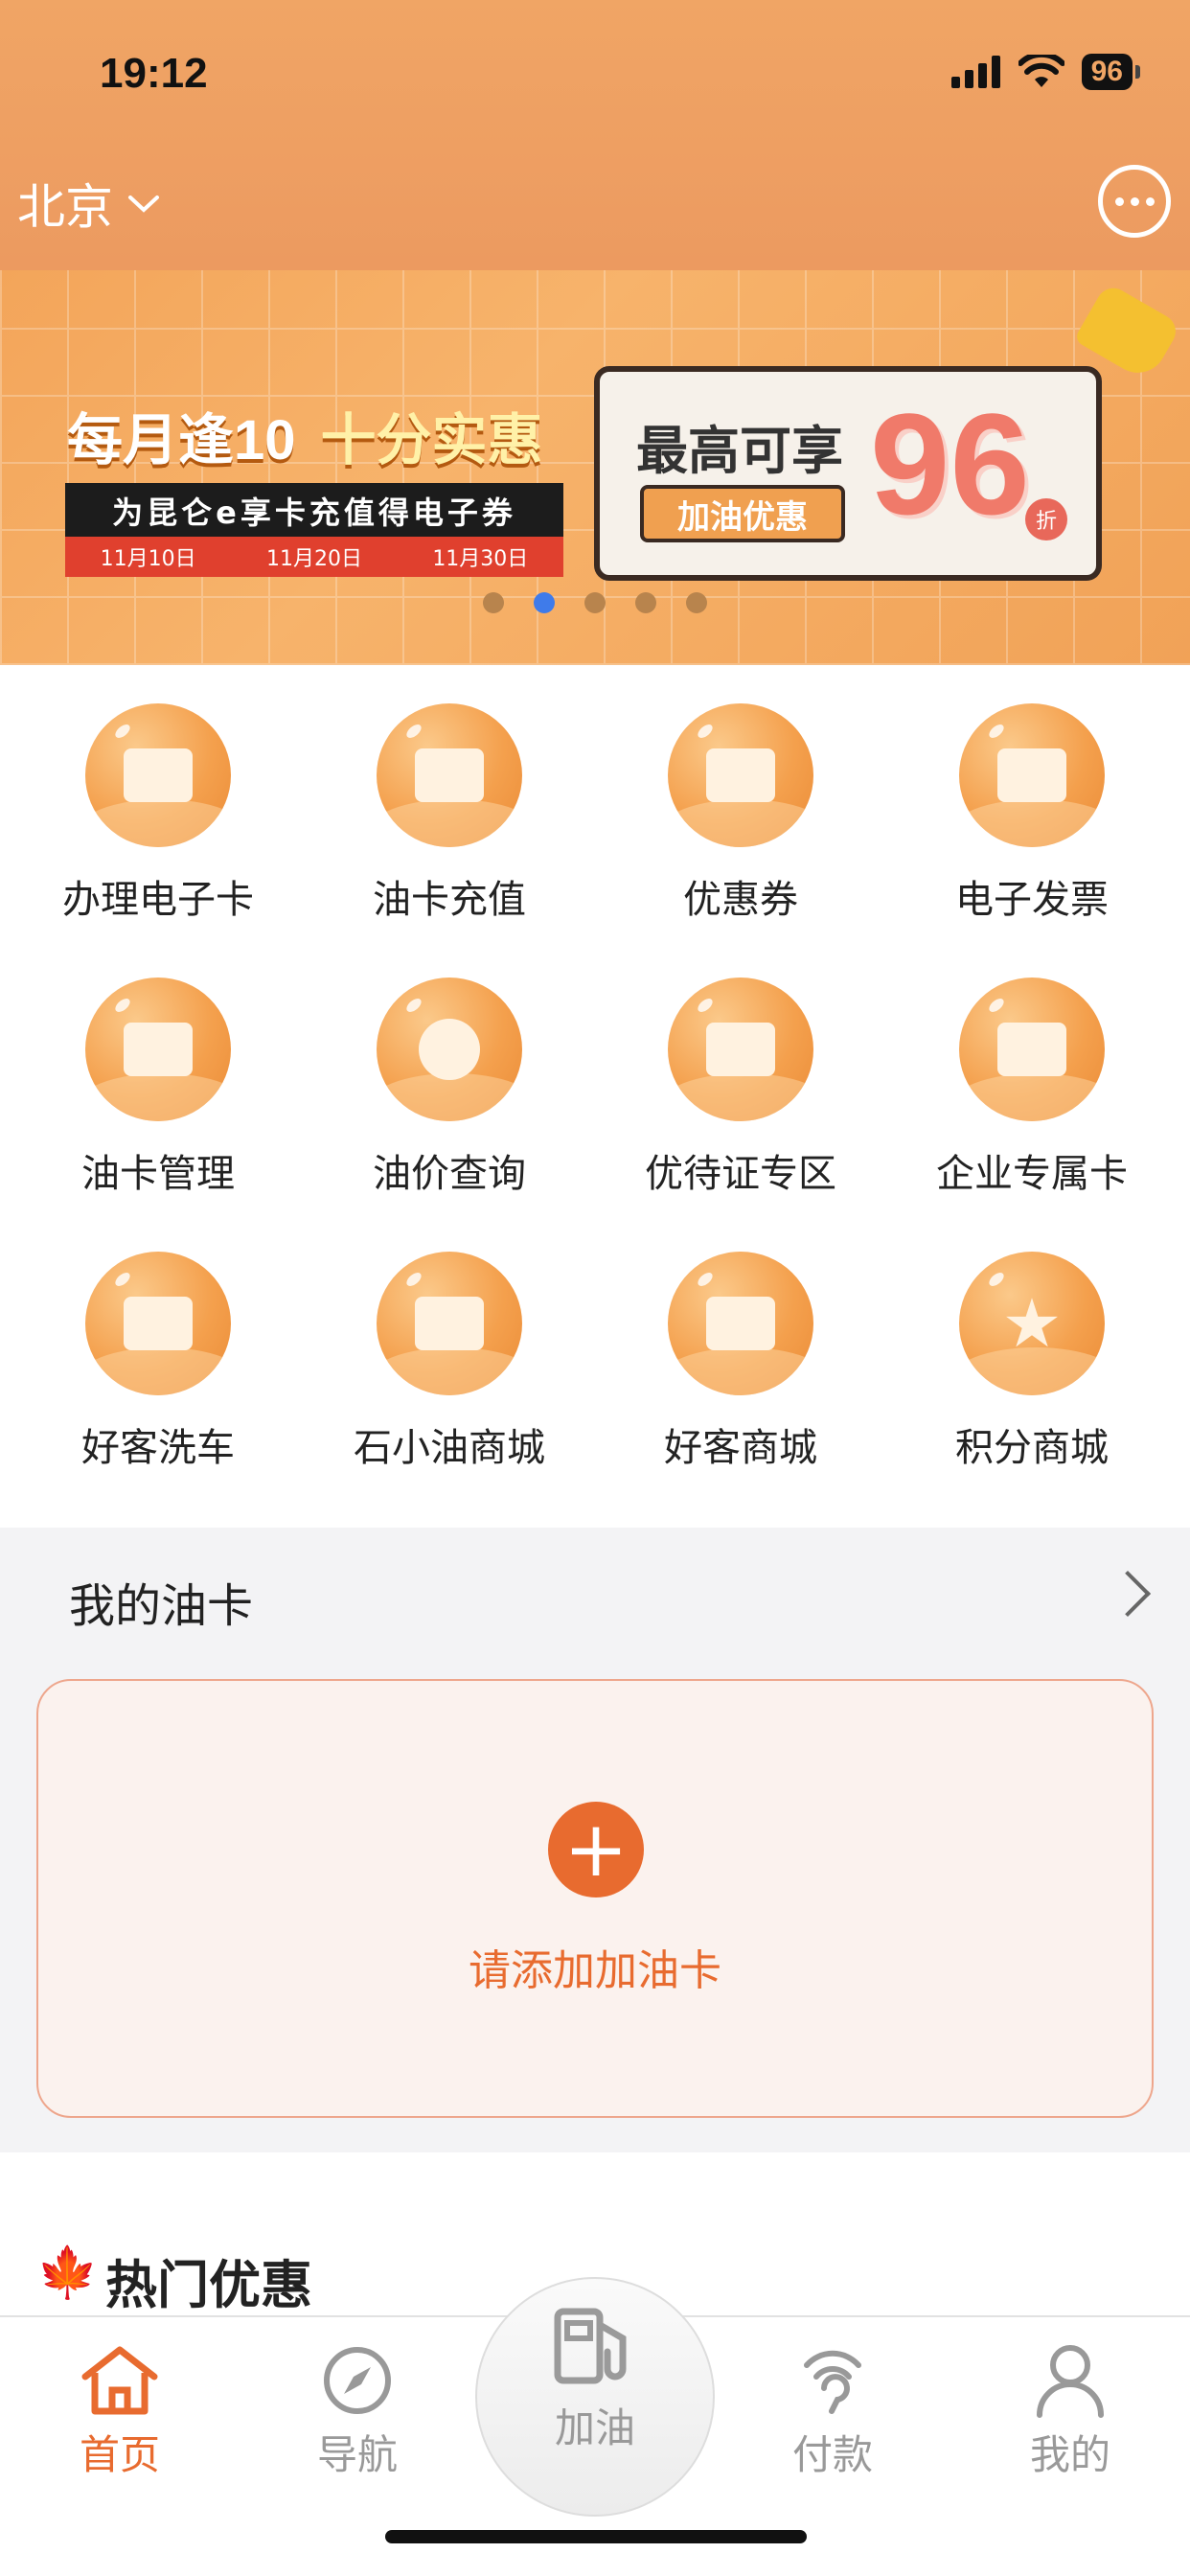 The width and height of the screenshot is (1190, 2576). I want to click on store-glyph, so click(450, 1323).